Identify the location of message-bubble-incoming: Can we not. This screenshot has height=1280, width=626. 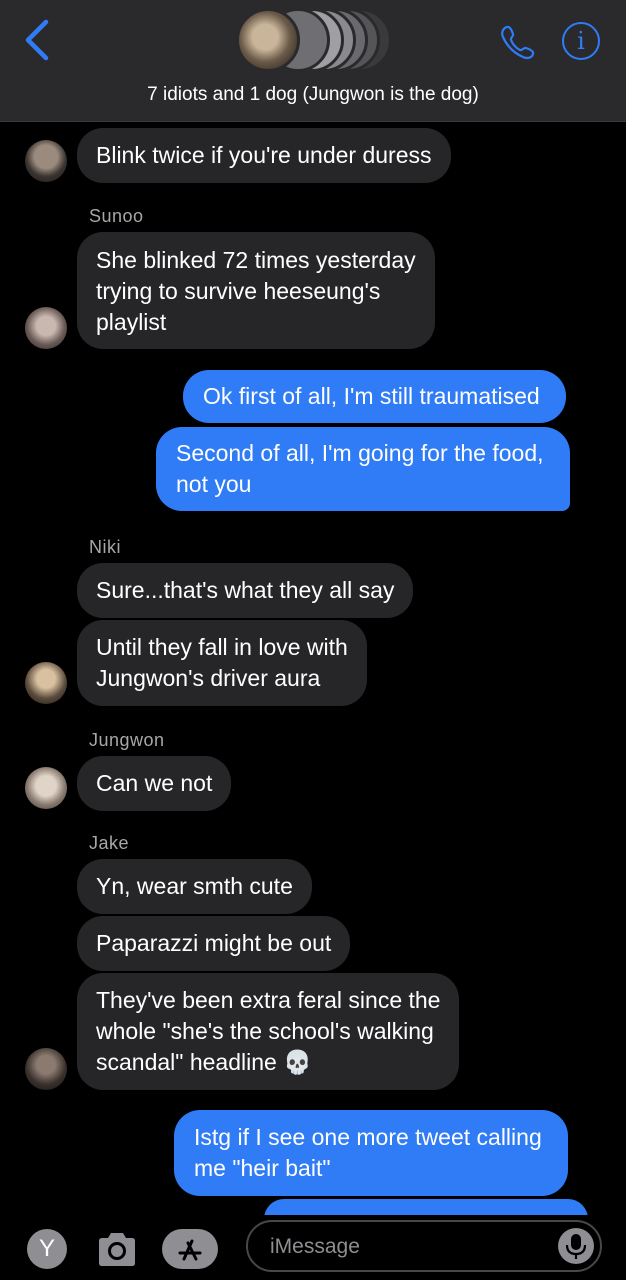
(154, 783).